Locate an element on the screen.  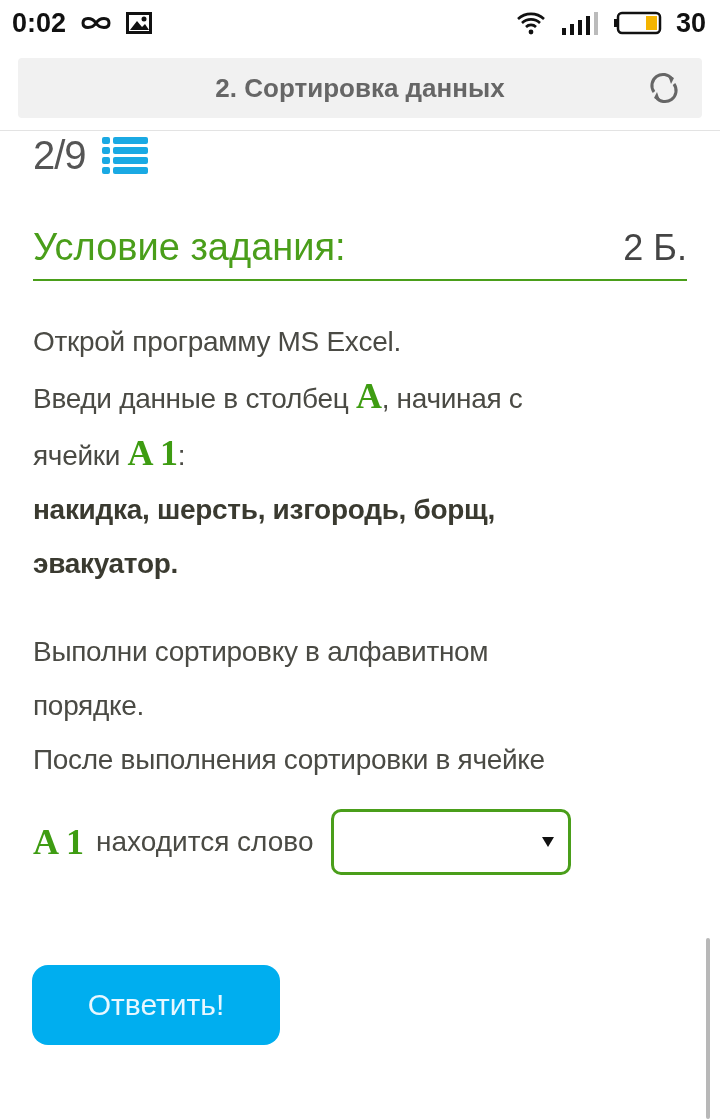
refresh-icon is located at coordinates (664, 88).